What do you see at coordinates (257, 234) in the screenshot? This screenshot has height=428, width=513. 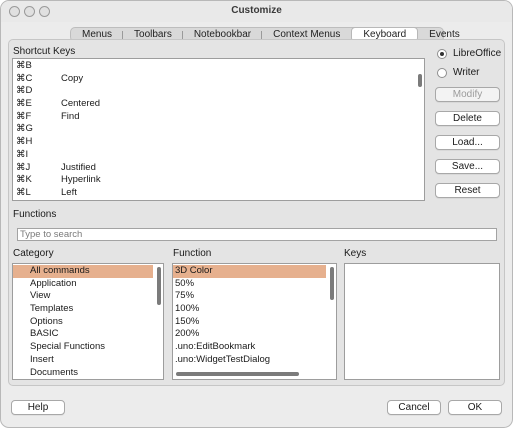 I see `function-search-input` at bounding box center [257, 234].